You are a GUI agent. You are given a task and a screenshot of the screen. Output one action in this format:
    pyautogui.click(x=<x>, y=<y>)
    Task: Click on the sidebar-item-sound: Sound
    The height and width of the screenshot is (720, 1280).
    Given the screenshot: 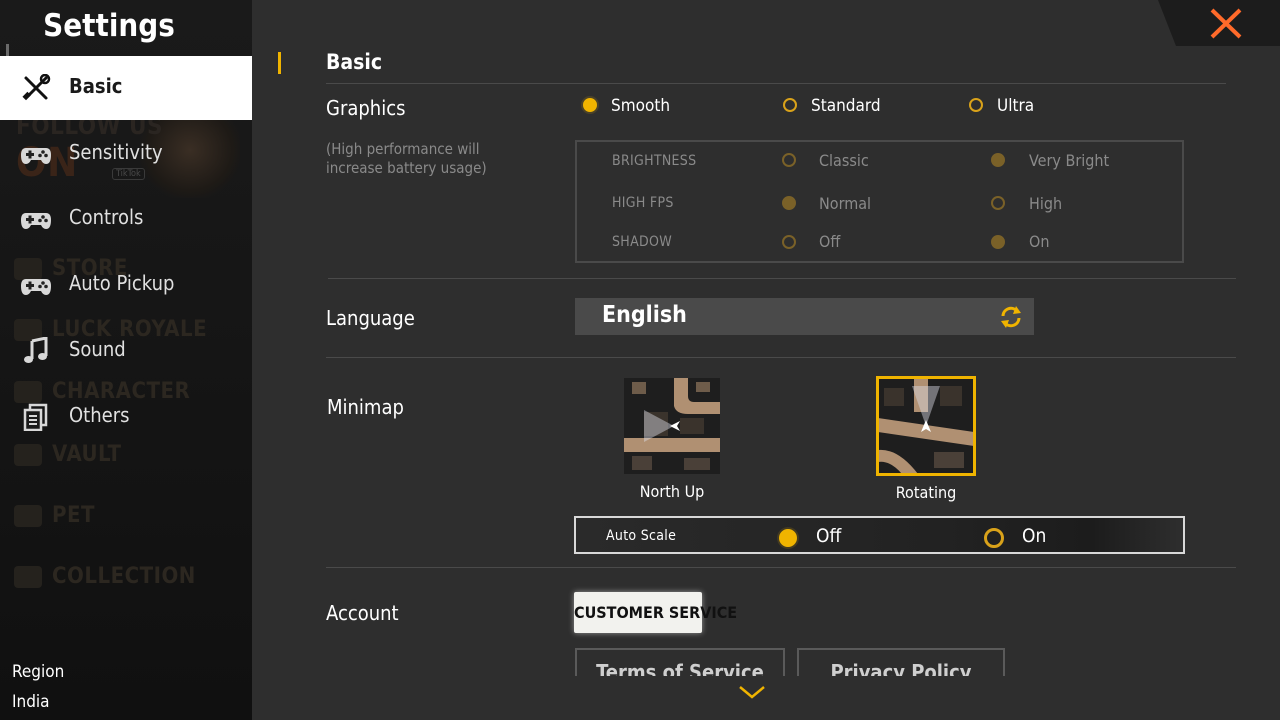 What is the action you would take?
    pyautogui.click(x=126, y=351)
    